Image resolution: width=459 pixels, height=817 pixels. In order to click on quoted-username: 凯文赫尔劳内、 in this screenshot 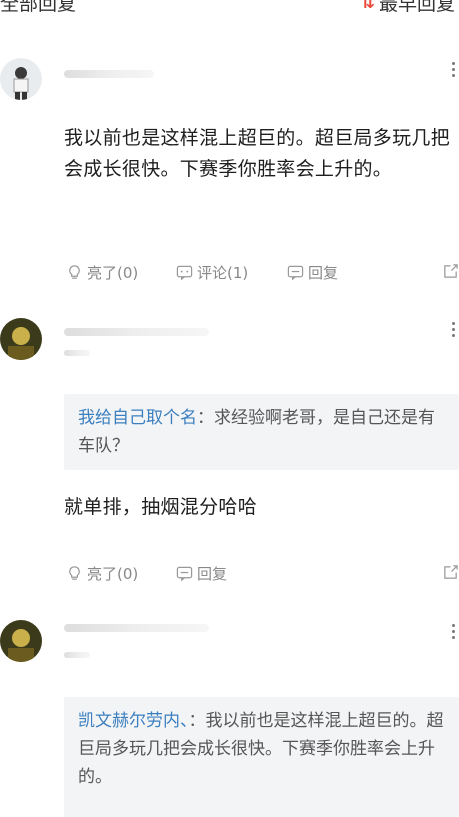, I will do `click(133, 721)`.